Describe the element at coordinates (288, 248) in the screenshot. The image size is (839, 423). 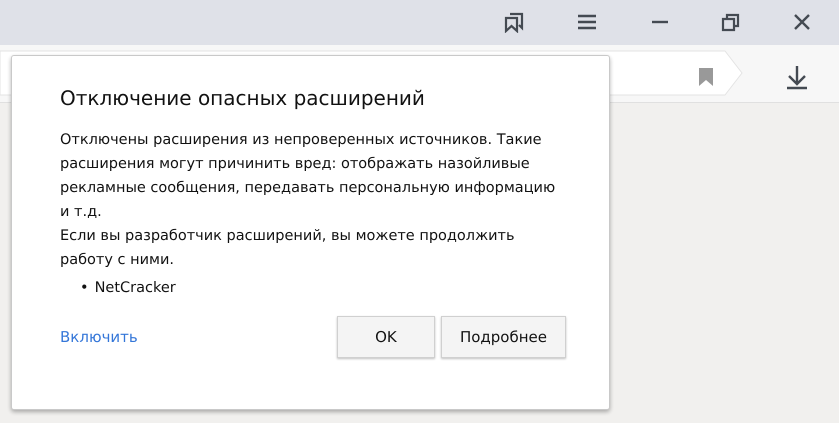
I see `dialog-message: Если вы разработчик расширений, вы можете продолжить работу с ними.` at that location.